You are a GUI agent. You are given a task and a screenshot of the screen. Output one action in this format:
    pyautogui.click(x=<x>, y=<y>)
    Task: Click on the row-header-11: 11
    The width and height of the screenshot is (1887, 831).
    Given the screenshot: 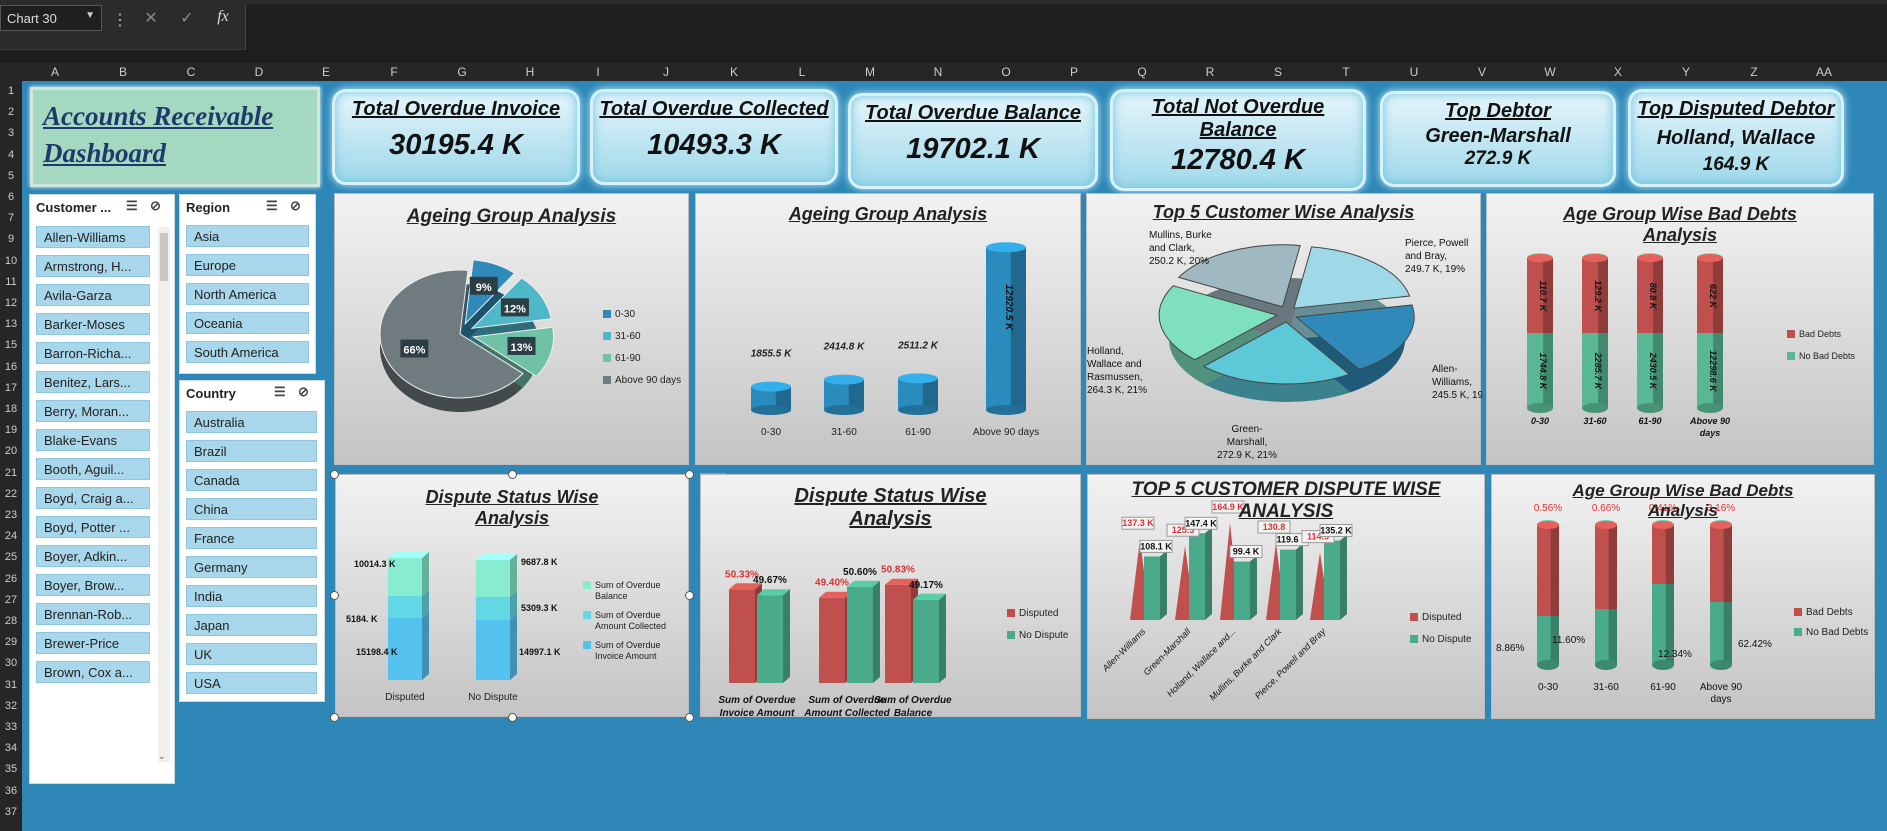 What is the action you would take?
    pyautogui.click(x=11, y=282)
    